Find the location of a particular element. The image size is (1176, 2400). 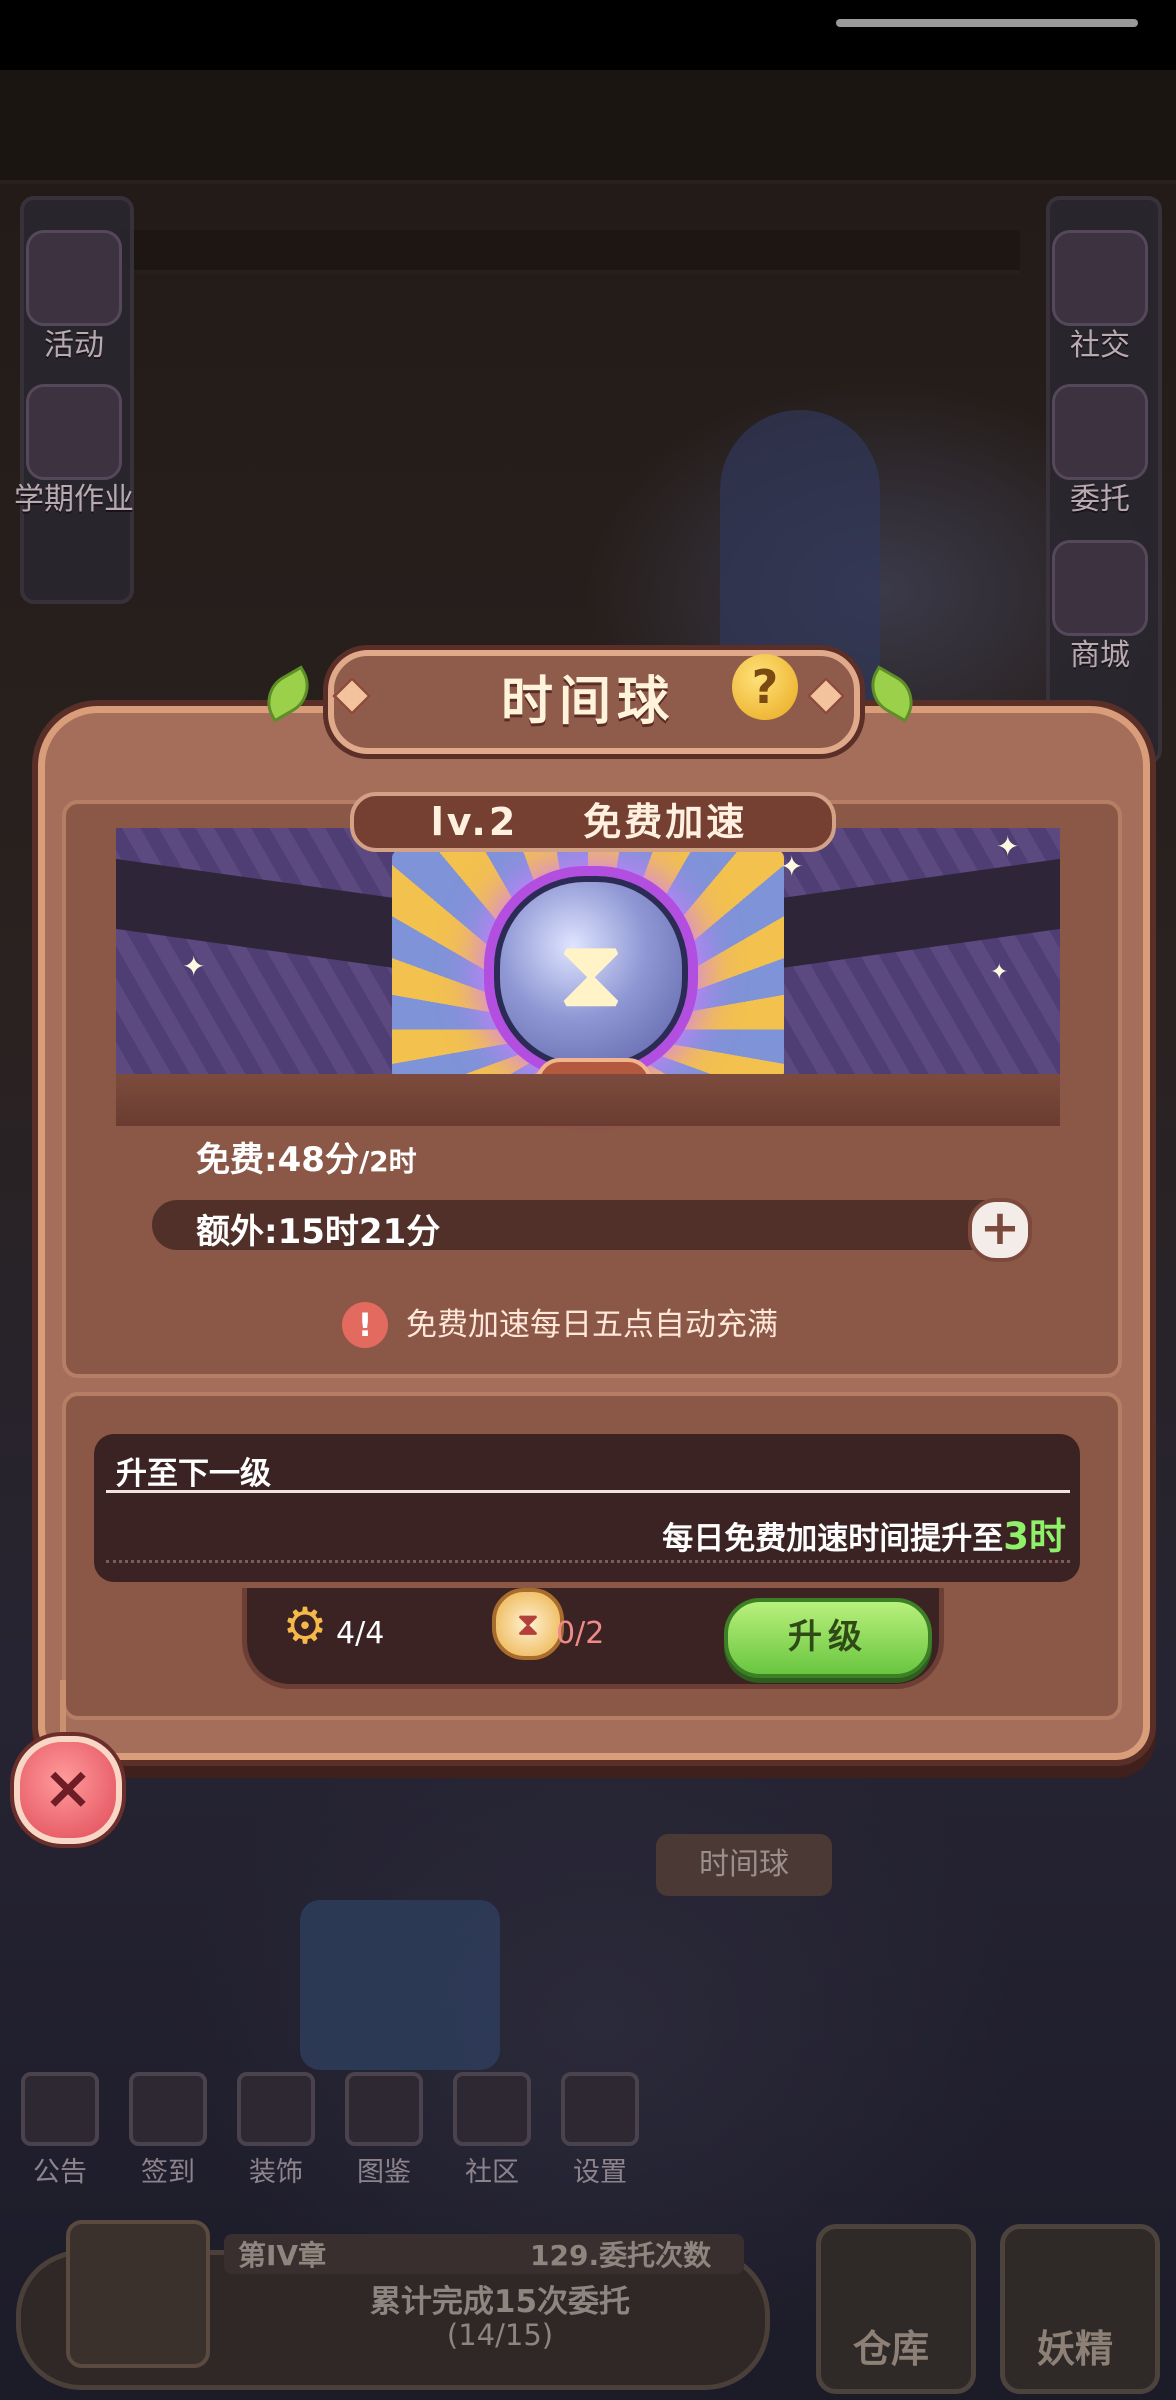

decoration-icon is located at coordinates (276, 2109).